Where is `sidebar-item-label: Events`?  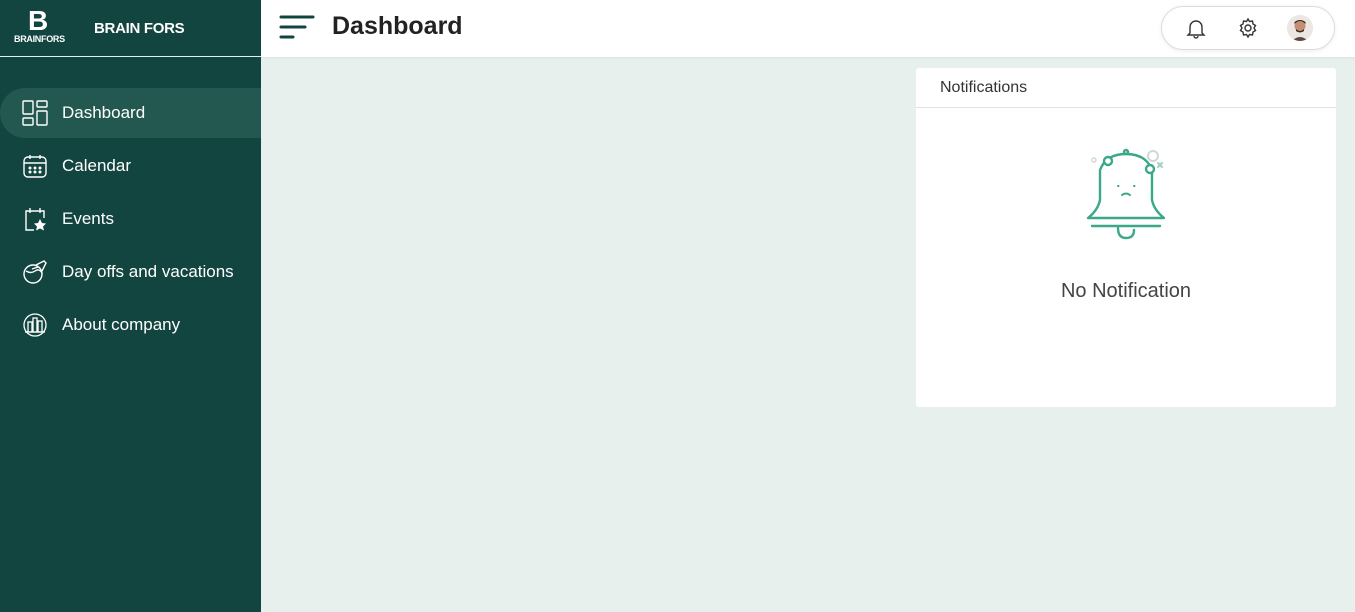
sidebar-item-label: Events is located at coordinates (88, 218).